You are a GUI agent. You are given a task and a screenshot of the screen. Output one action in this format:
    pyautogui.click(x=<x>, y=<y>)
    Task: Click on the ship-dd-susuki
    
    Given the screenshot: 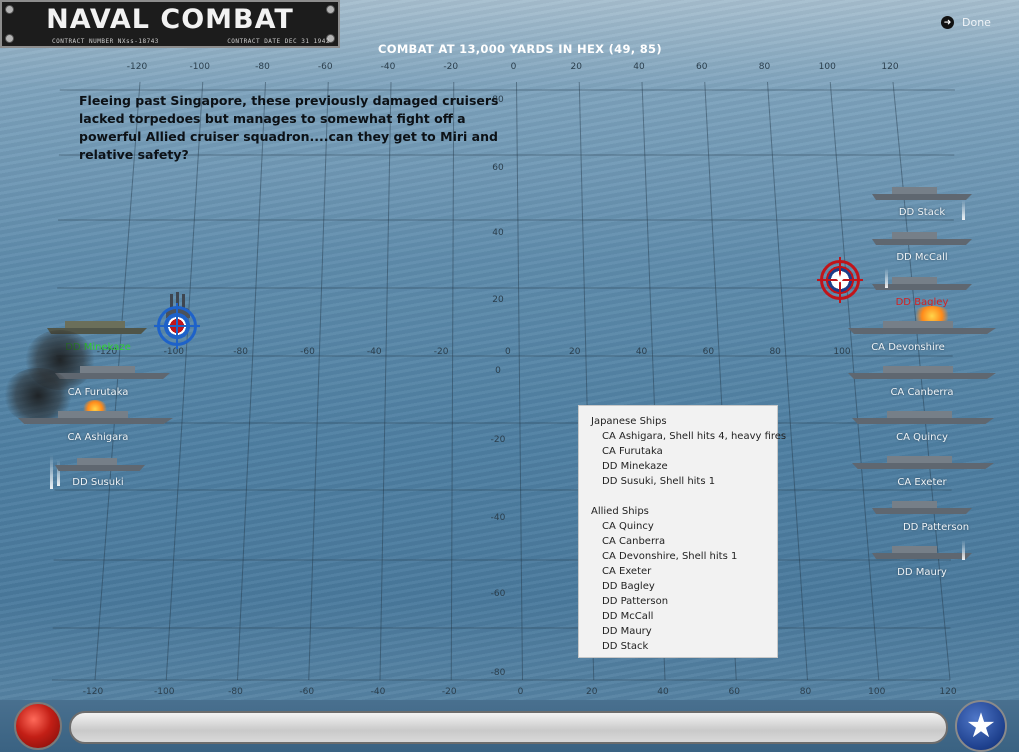 What is the action you would take?
    pyautogui.click(x=100, y=464)
    